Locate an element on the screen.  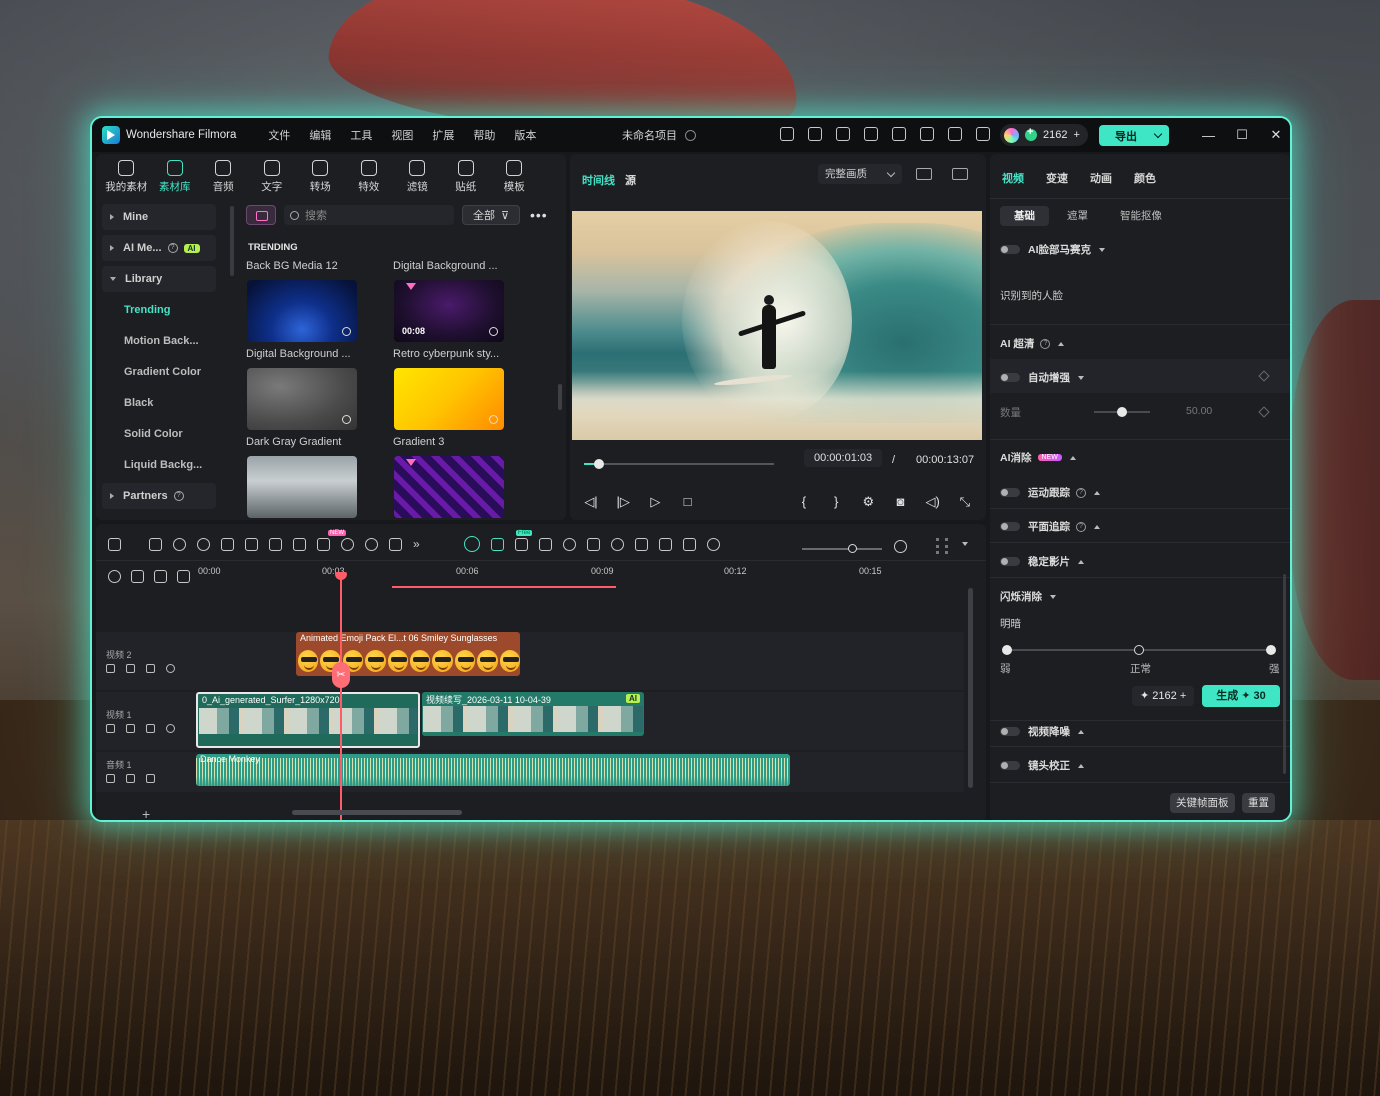
flicker-level-handle is located at coordinates (1139, 650).